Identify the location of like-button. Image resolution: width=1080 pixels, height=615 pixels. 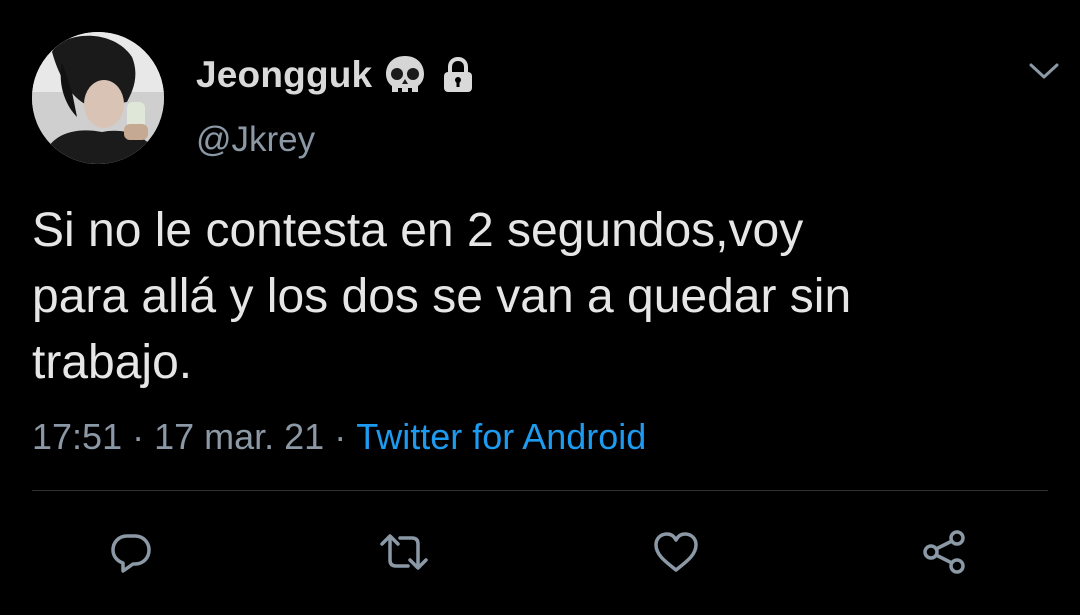
(676, 554).